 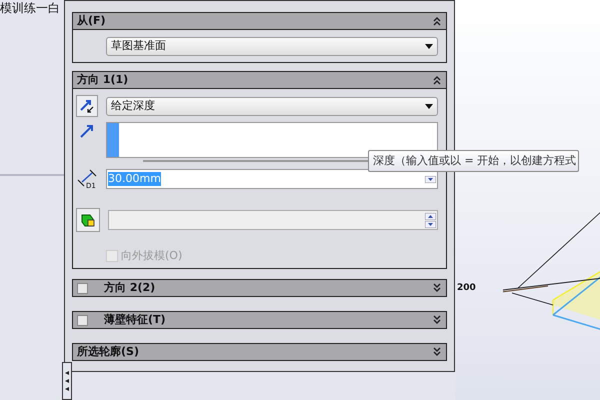 What do you see at coordinates (67, 381) in the screenshot?
I see `collapse-panel-icon` at bounding box center [67, 381].